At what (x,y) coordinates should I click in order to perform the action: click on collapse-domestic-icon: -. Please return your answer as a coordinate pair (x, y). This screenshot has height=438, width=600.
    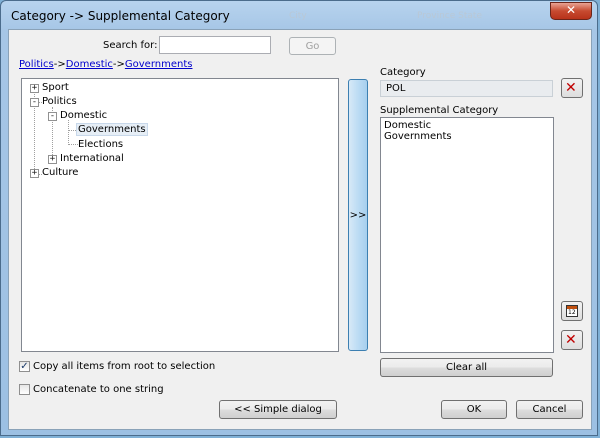
    Looking at the image, I should click on (52, 116).